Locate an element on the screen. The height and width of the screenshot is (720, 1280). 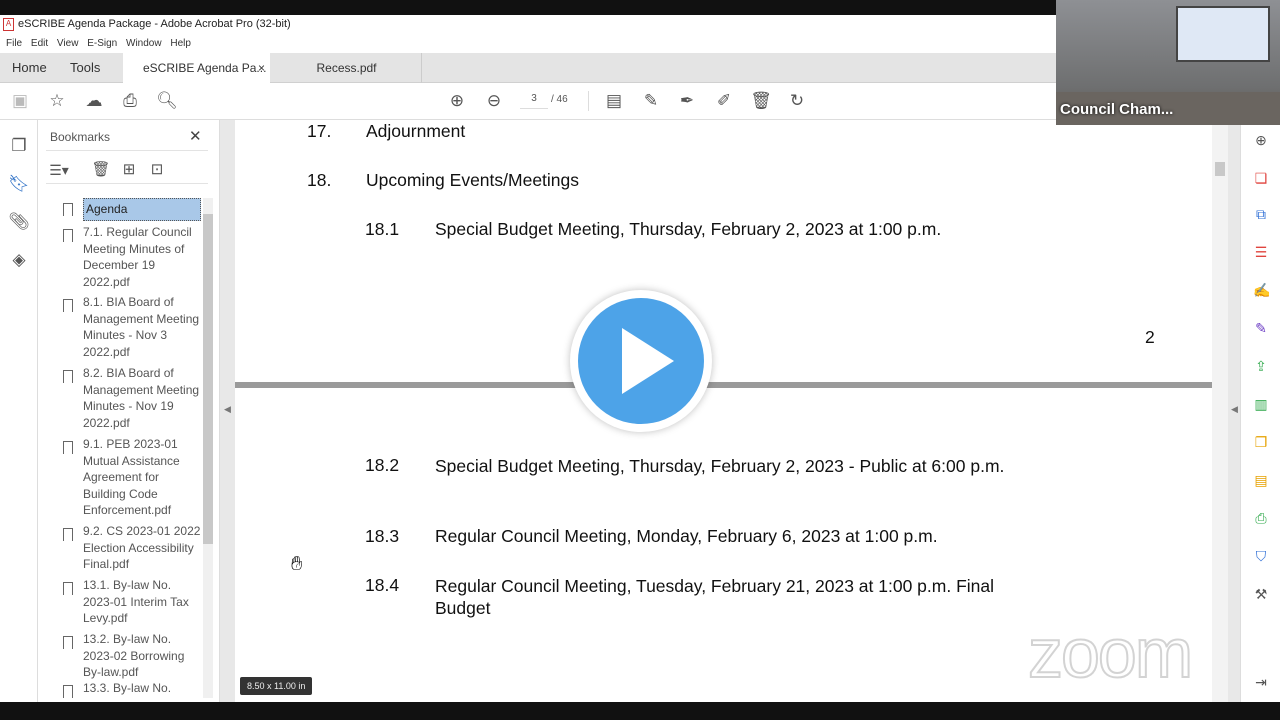
menu-edit: Edit is located at coordinates (39, 42).